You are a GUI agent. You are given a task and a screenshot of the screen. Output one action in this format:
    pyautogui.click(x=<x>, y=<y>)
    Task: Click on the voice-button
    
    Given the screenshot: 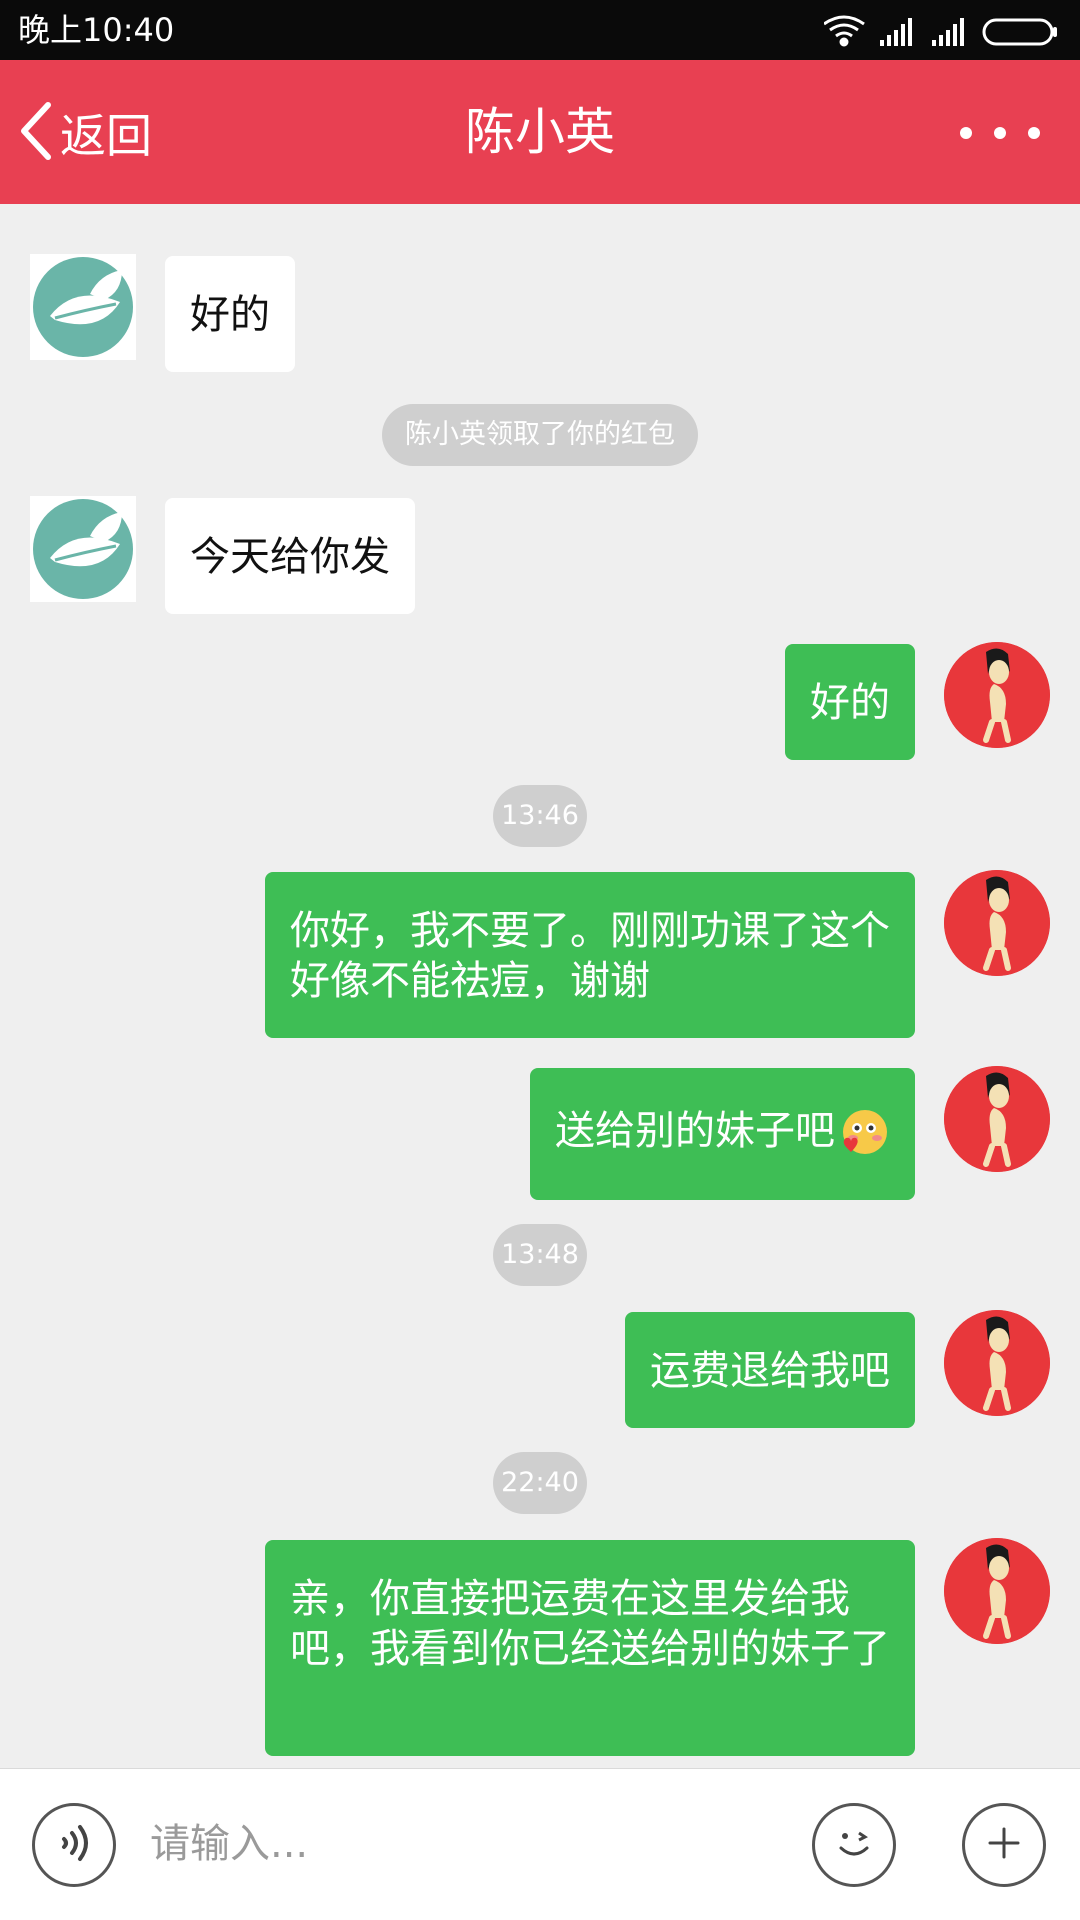 What is the action you would take?
    pyautogui.click(x=74, y=1845)
    